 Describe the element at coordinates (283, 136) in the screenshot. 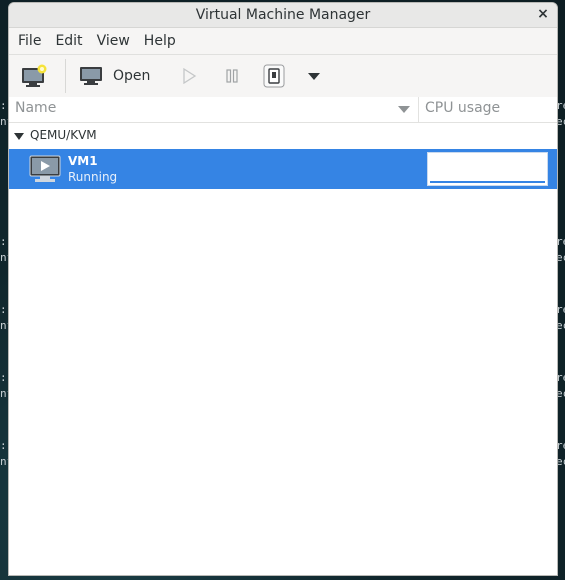

I see `connection-row: QEMU/KVM` at that location.